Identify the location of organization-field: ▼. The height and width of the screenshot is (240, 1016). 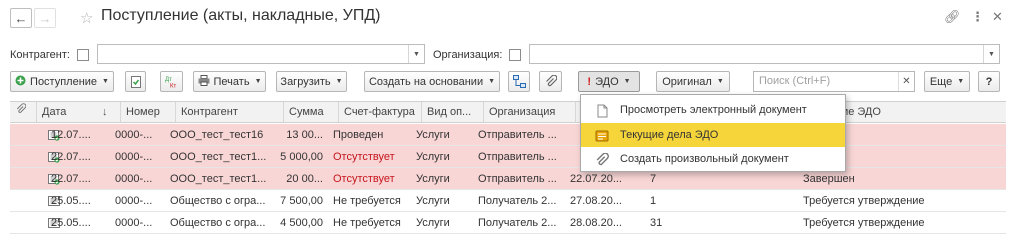
(764, 54).